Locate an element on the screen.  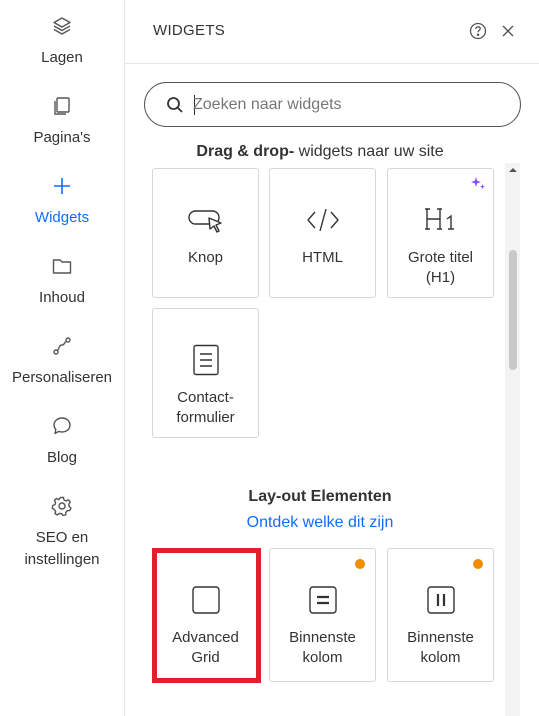
close-icon is located at coordinates (508, 31).